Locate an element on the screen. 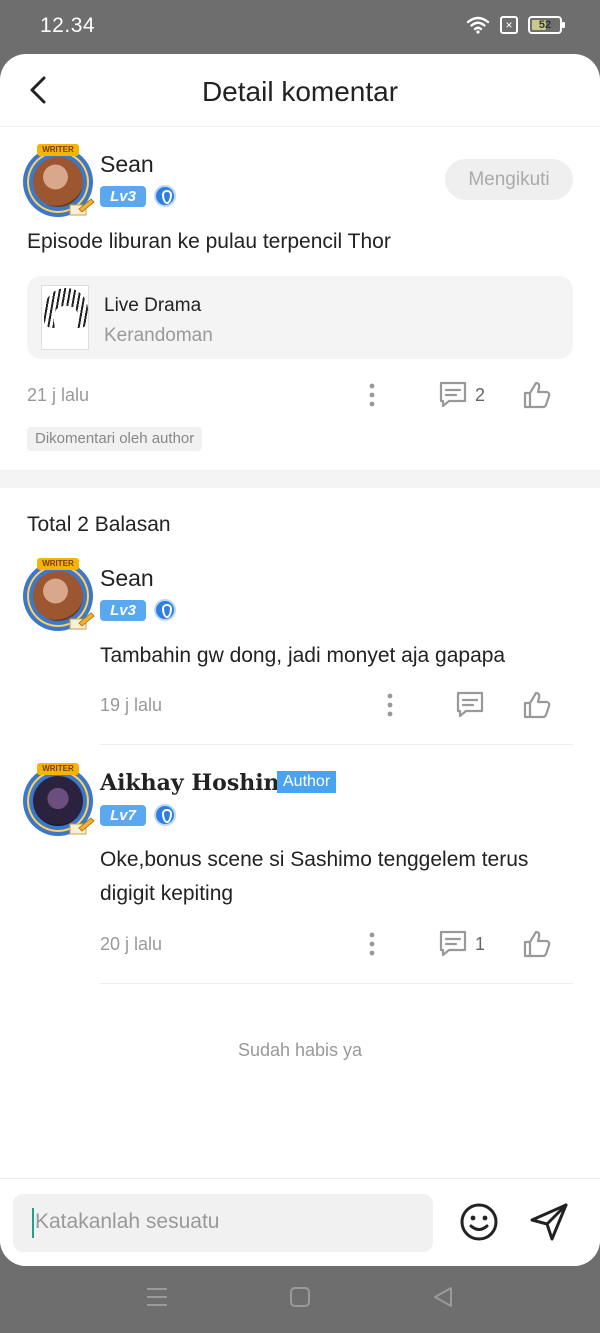  text-caret is located at coordinates (33, 1223).